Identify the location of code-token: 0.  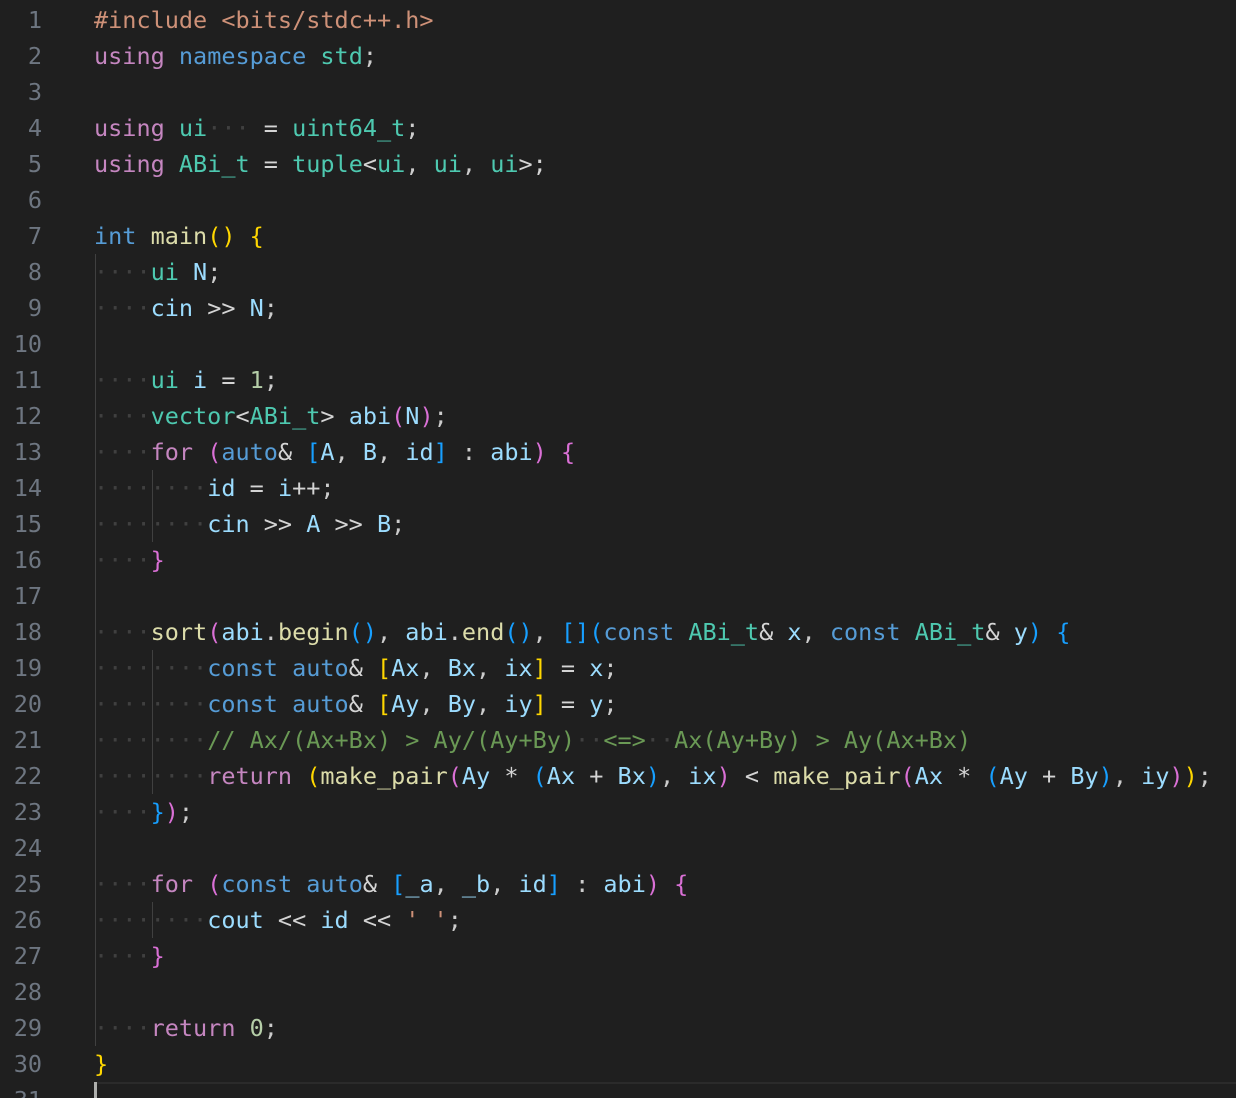
(256, 1028).